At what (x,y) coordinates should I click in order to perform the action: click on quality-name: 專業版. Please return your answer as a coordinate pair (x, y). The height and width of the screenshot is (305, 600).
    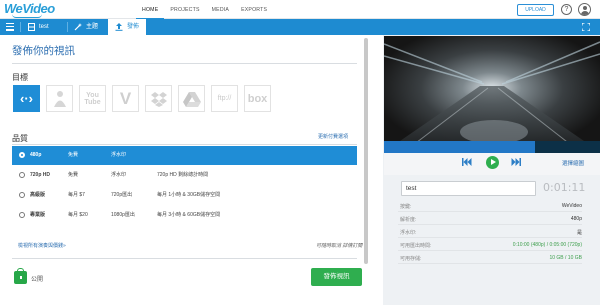
    Looking at the image, I should click on (38, 215).